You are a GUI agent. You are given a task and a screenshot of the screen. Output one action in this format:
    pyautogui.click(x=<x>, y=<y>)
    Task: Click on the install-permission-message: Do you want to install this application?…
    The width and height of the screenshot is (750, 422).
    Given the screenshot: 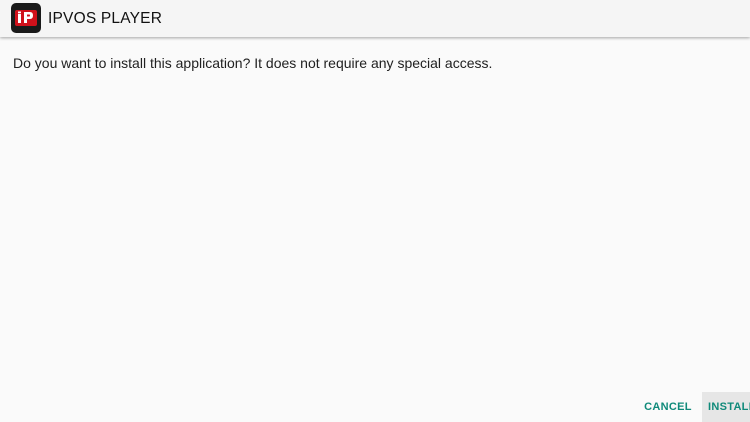 What is the action you would take?
    pyautogui.click(x=253, y=63)
    